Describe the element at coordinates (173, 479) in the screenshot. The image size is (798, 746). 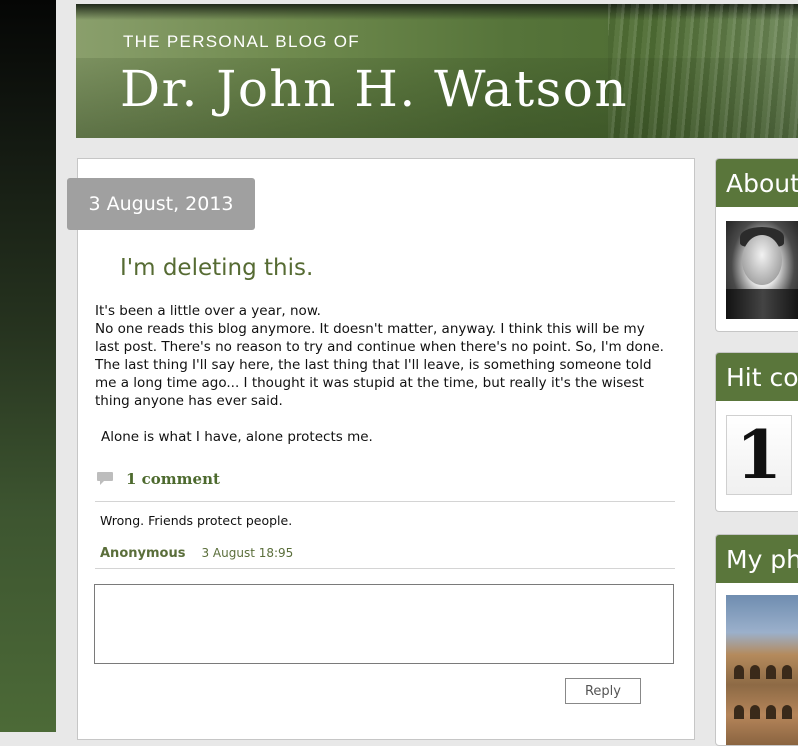
I see `comments-count-link: 1 comment` at that location.